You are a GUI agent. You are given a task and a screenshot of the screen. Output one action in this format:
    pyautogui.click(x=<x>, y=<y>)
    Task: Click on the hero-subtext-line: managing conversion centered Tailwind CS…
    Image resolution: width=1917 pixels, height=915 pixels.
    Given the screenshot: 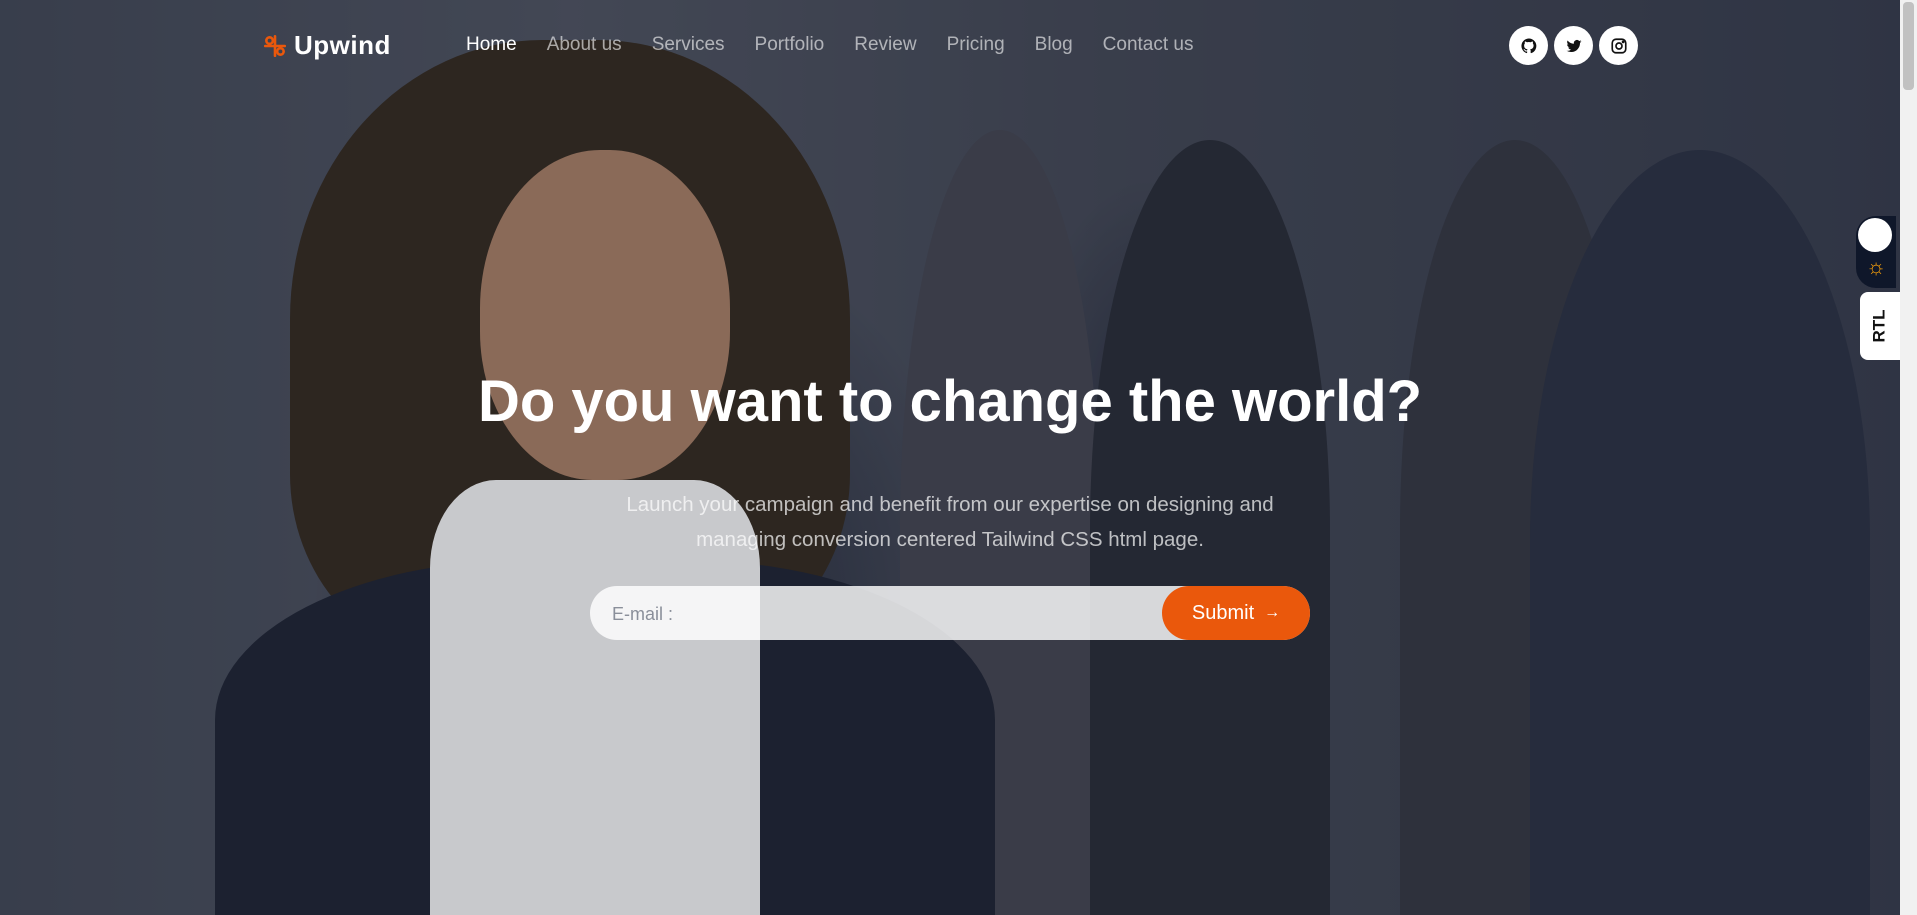 What is the action you would take?
    pyautogui.click(x=950, y=539)
    